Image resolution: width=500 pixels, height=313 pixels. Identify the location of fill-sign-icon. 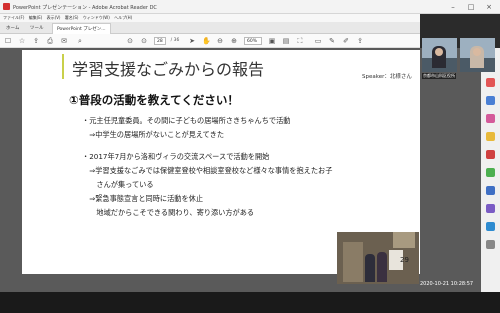
(490, 226).